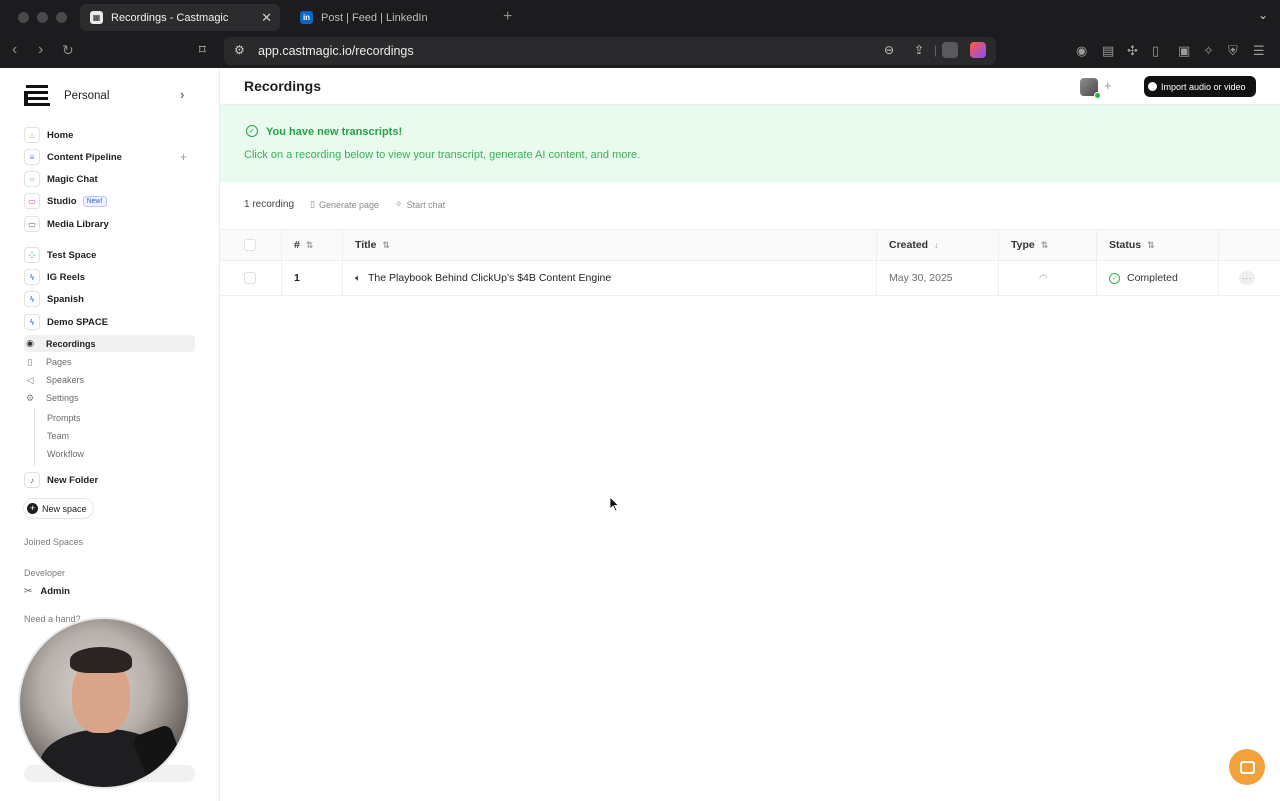 The height and width of the screenshot is (801, 1280). I want to click on column-header-created: Created ↓, so click(914, 245).